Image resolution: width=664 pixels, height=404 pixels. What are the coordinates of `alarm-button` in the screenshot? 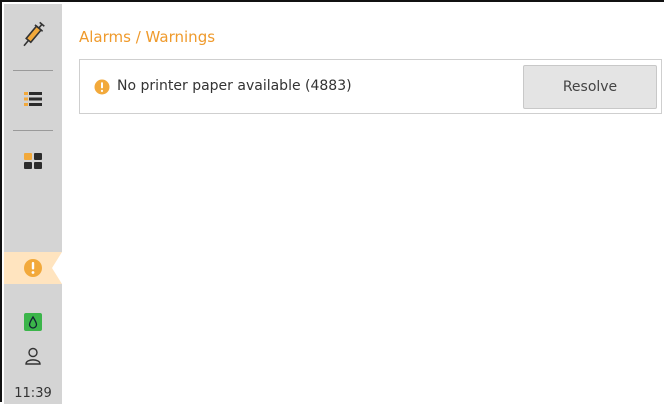 It's located at (34, 268).